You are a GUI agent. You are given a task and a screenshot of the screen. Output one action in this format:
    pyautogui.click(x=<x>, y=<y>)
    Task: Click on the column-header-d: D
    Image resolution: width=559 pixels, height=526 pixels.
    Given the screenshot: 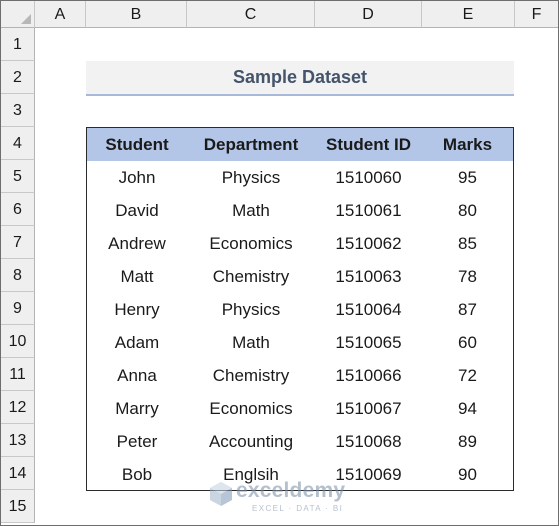 What is the action you would take?
    pyautogui.click(x=368, y=14)
    